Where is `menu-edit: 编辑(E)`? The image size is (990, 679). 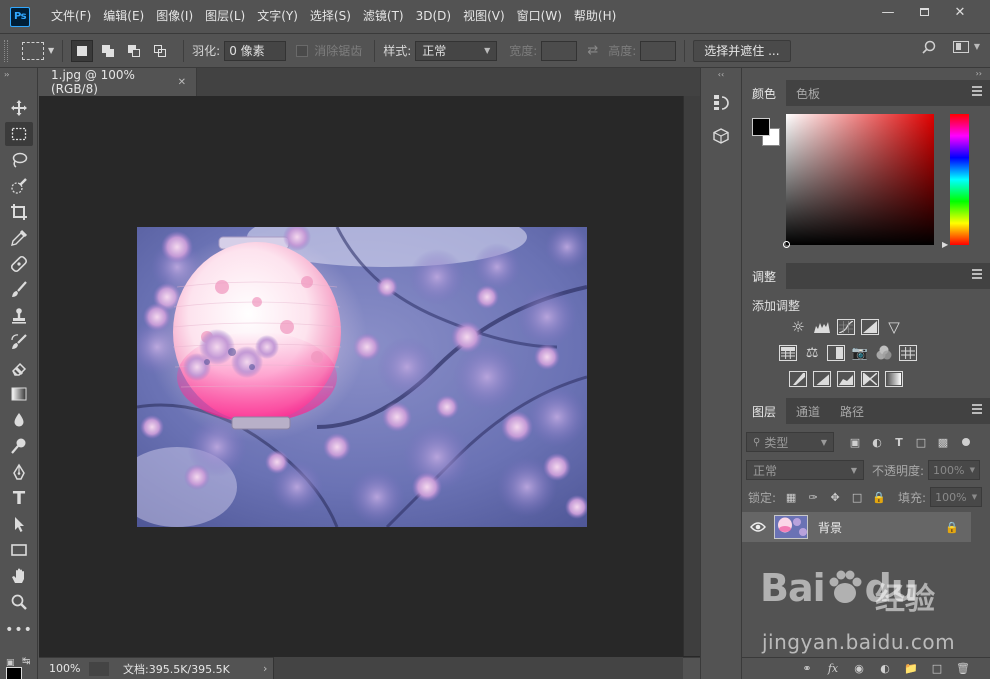
menu-edit: 编辑(E) is located at coordinates (123, 16).